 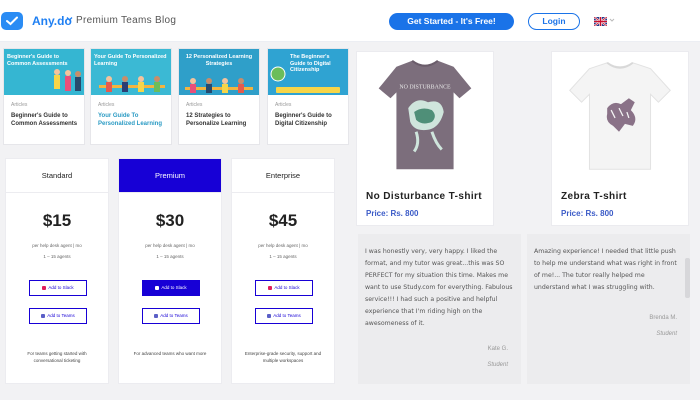 What do you see at coordinates (12, 21) in the screenshot?
I see `anydo-logo-icon` at bounding box center [12, 21].